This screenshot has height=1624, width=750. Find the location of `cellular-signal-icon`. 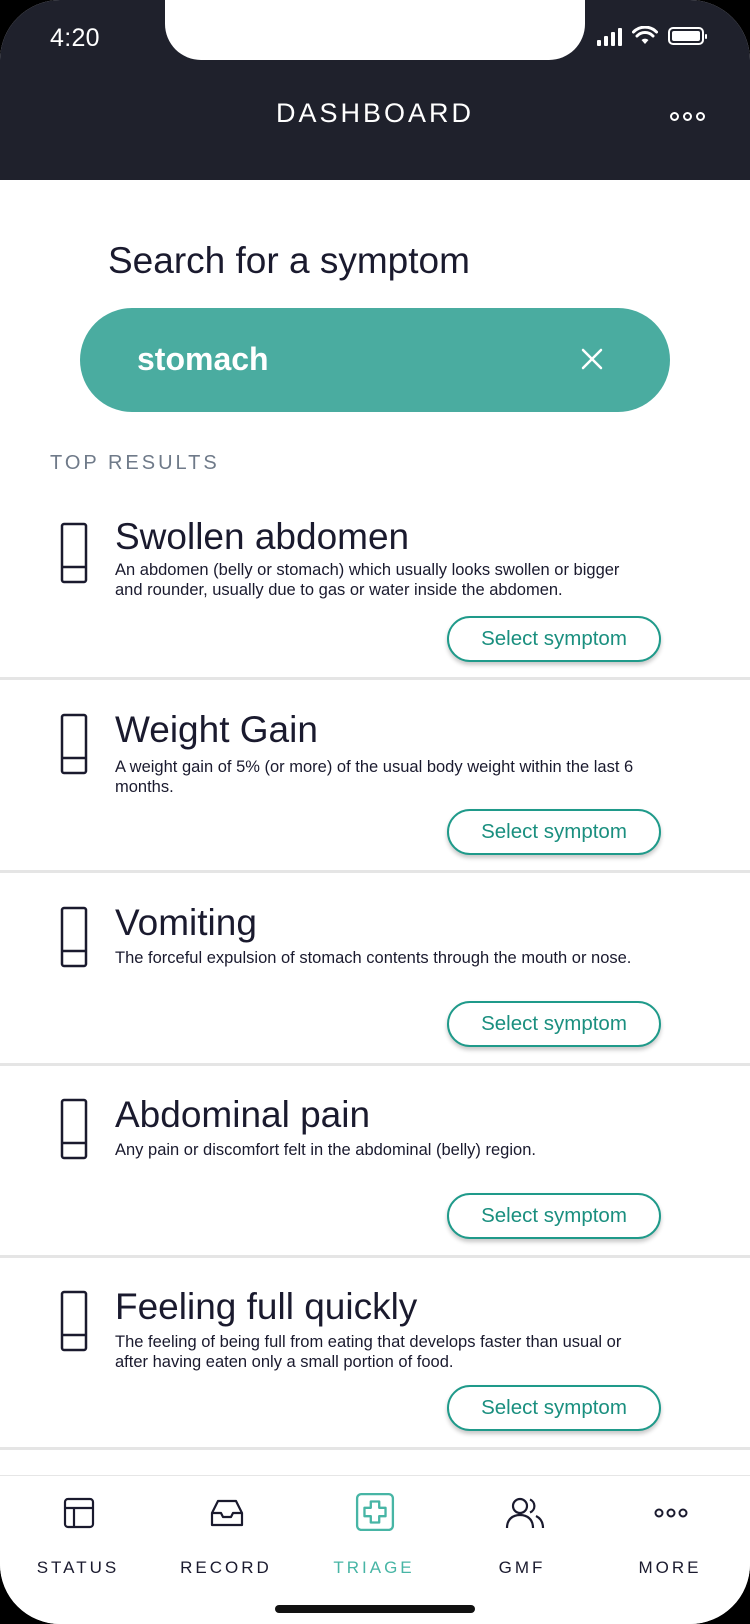

cellular-signal-icon is located at coordinates (609, 36).